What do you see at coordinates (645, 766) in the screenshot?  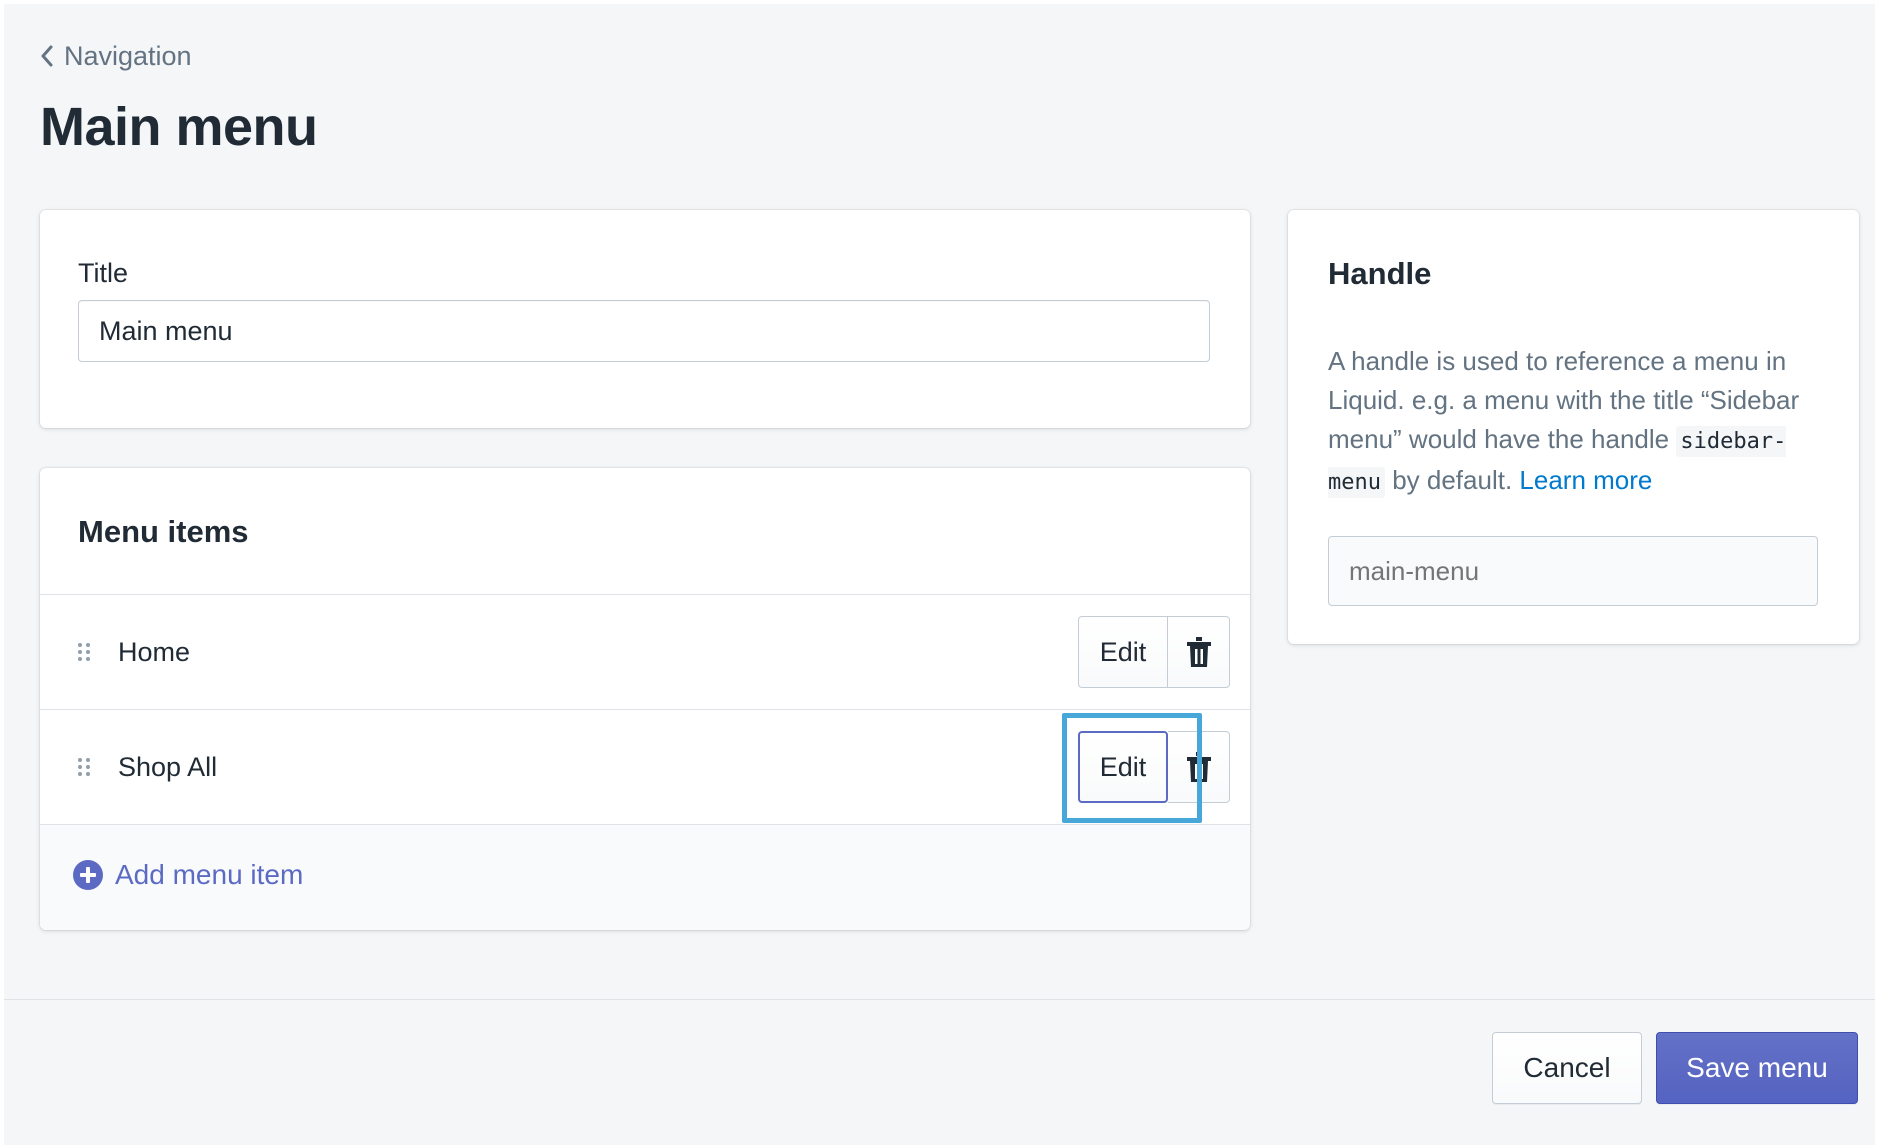 I see `menu-item-shop-all: Shop All Edit` at bounding box center [645, 766].